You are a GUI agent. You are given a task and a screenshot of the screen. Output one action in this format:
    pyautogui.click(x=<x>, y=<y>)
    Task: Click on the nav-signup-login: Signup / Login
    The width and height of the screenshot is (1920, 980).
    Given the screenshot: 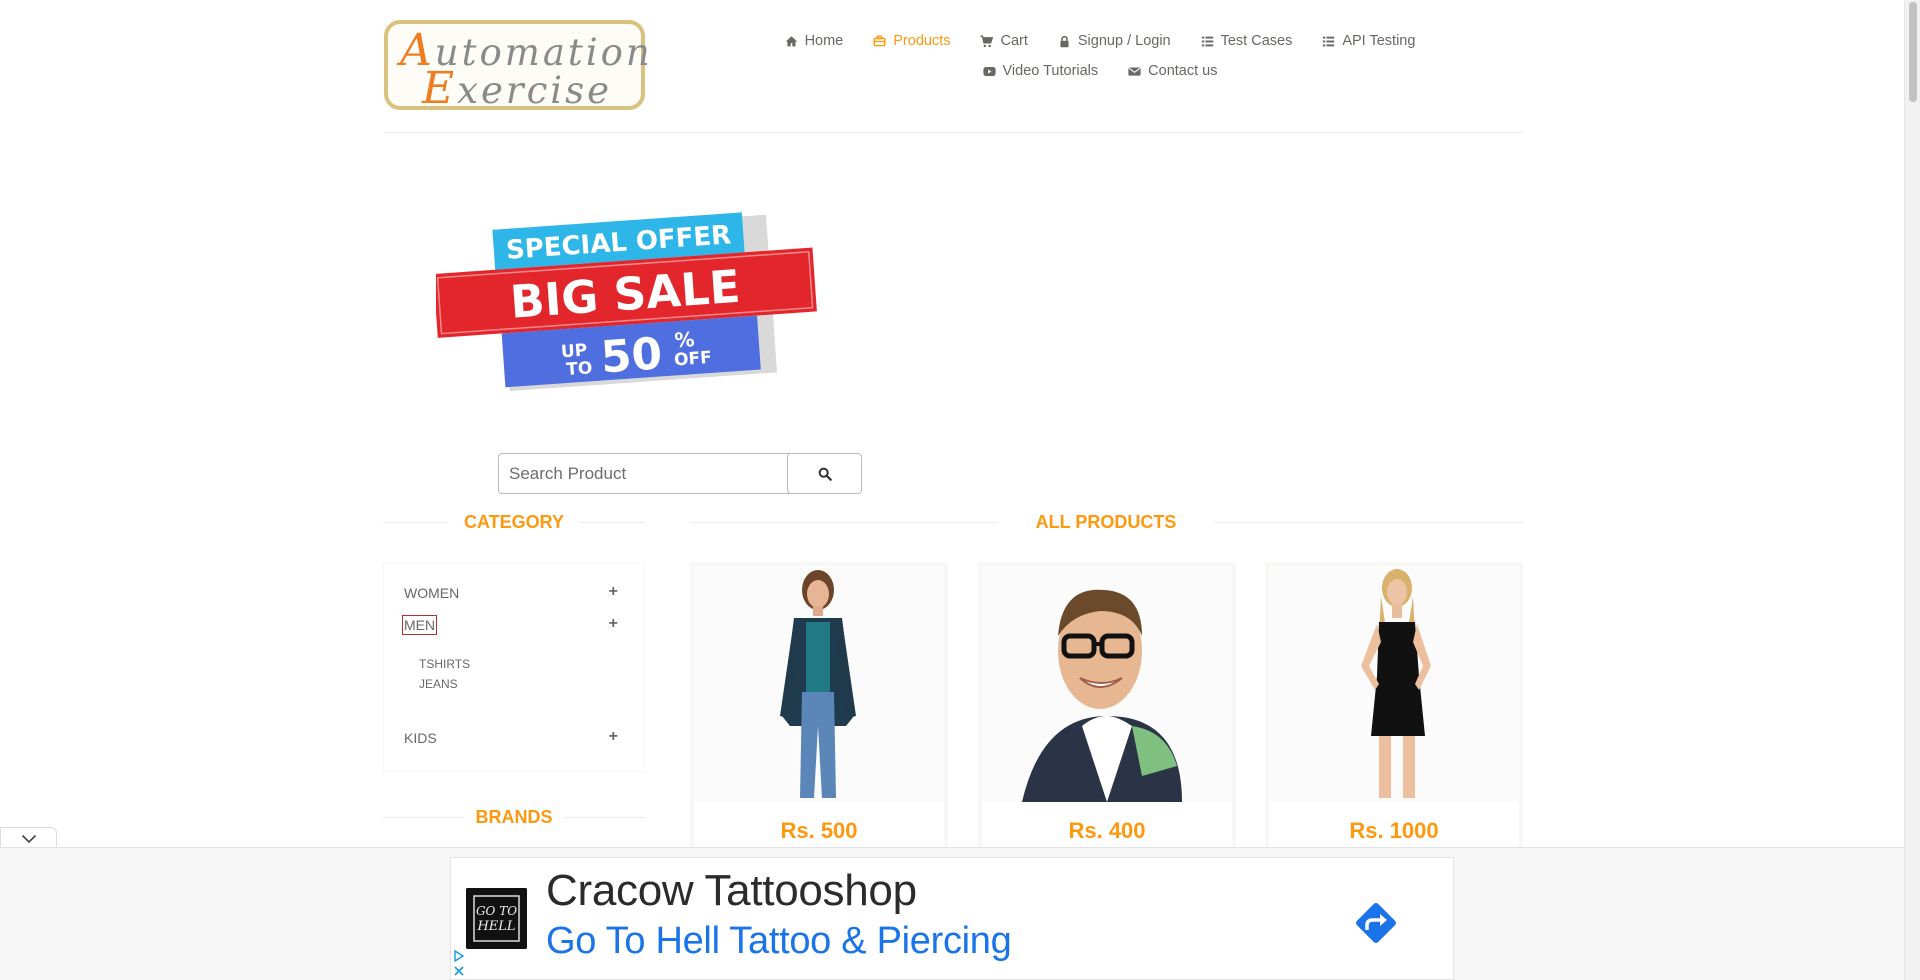 What is the action you would take?
    pyautogui.click(x=1114, y=41)
    